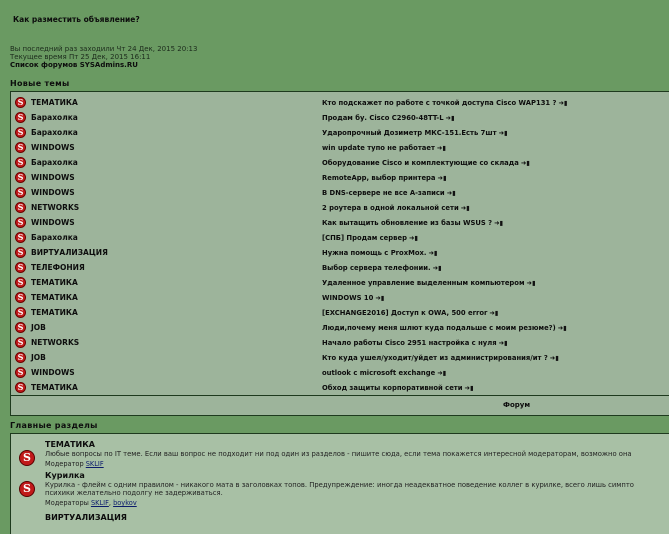 This screenshot has height=534, width=669. Describe the element at coordinates (103, 65) in the screenshot. I see `forum-list-link: Список форумов SYSAdmins.RU` at that location.